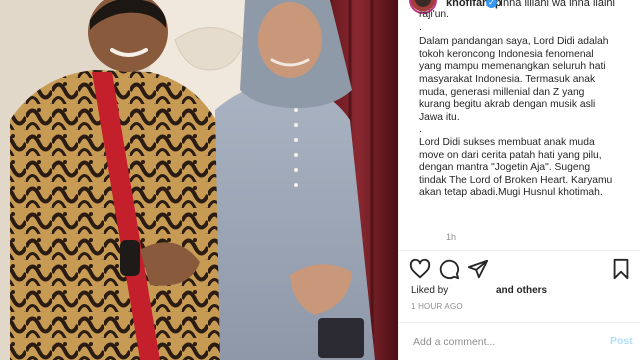 The width and height of the screenshot is (640, 360). I want to click on caption-line: raji'un., so click(434, 14).